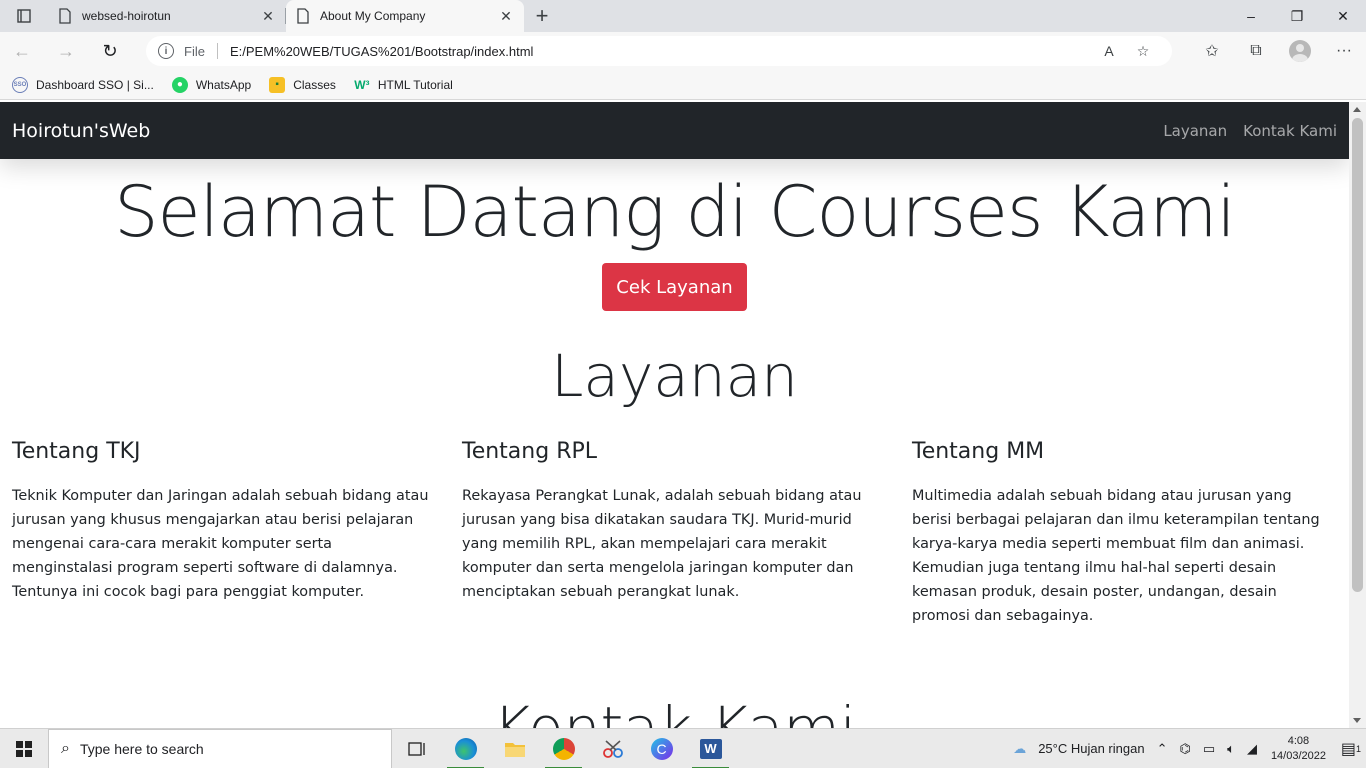  I want to click on cek-layanan-button: Cek Layanan, so click(674, 287).